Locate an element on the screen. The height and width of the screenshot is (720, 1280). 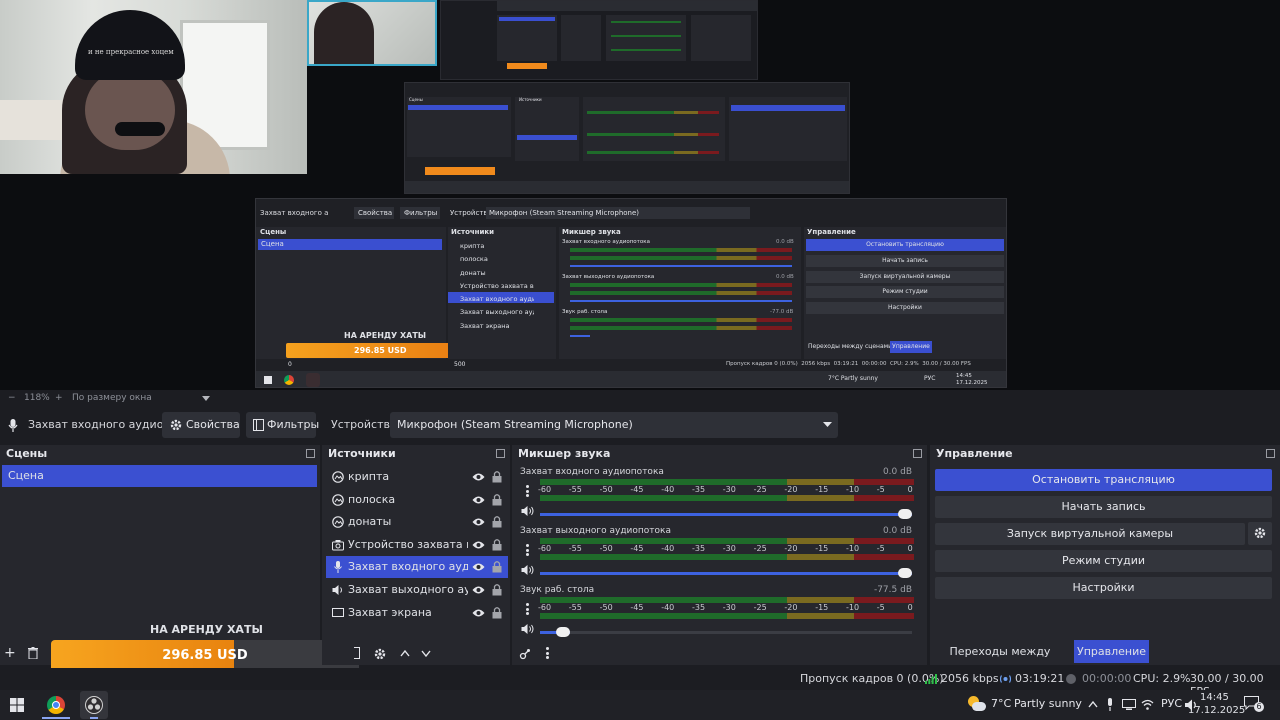
meter-tick: -25 is located at coordinates (760, 548).